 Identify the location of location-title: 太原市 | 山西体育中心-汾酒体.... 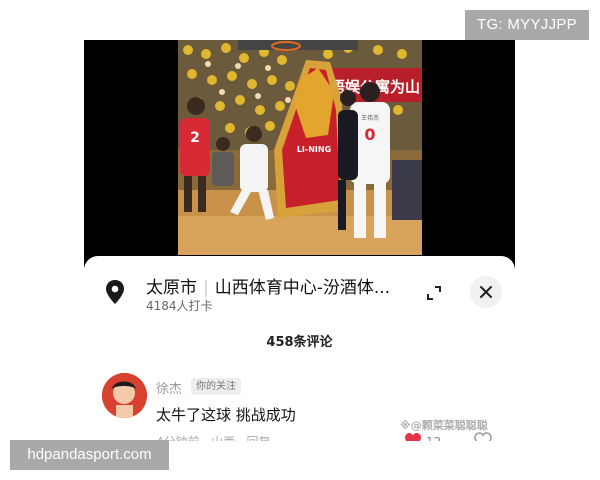
(281, 285).